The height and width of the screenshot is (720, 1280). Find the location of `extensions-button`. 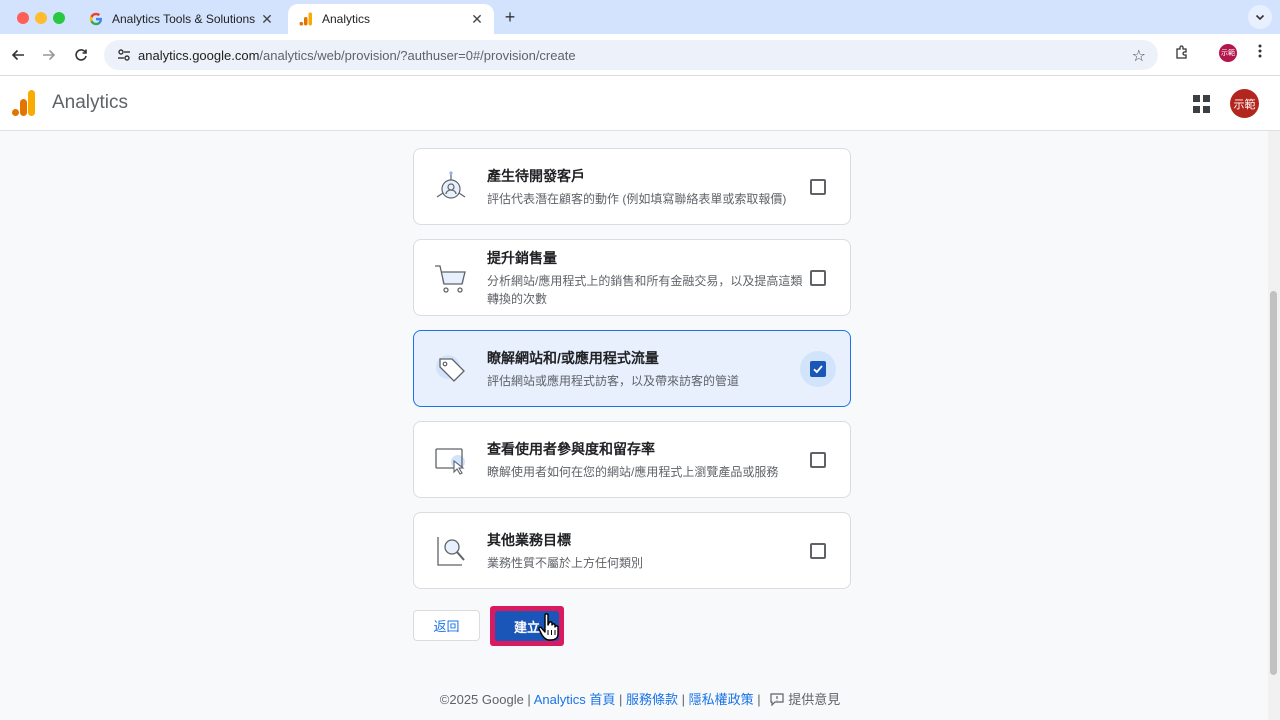

extensions-button is located at coordinates (1182, 52).